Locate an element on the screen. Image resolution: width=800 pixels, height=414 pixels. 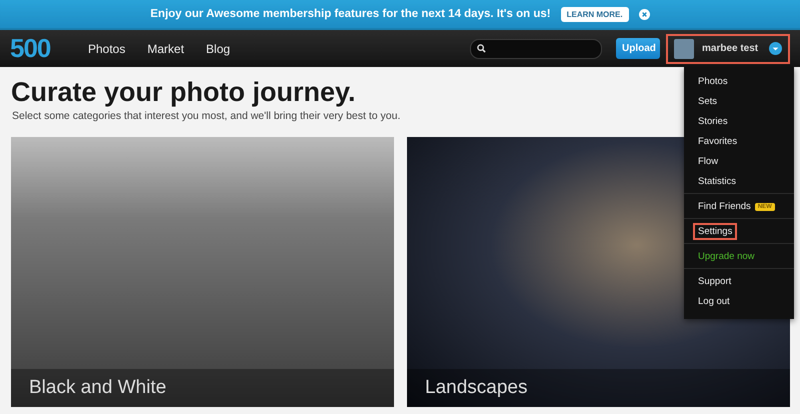
menu-item: Upgrade now is located at coordinates (726, 256).